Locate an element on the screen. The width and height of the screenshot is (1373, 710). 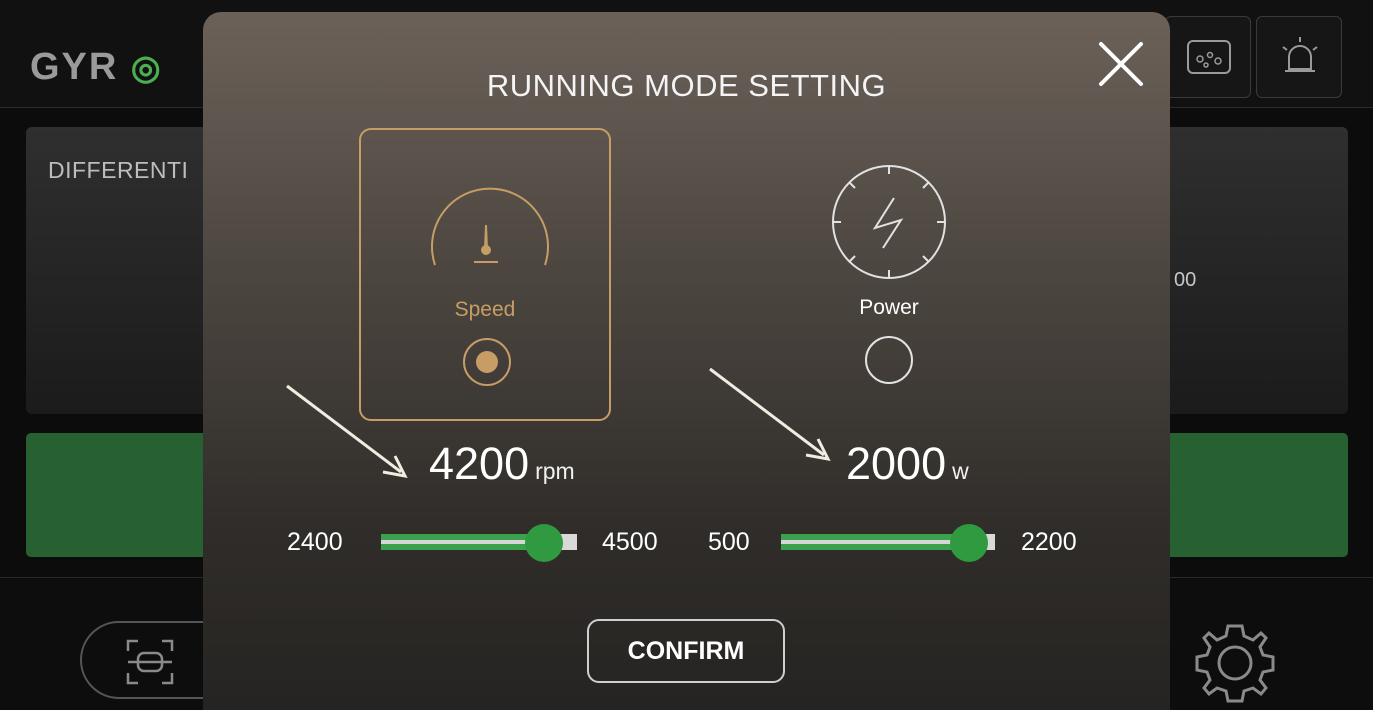
power-value: 2000 is located at coordinates (896, 463).